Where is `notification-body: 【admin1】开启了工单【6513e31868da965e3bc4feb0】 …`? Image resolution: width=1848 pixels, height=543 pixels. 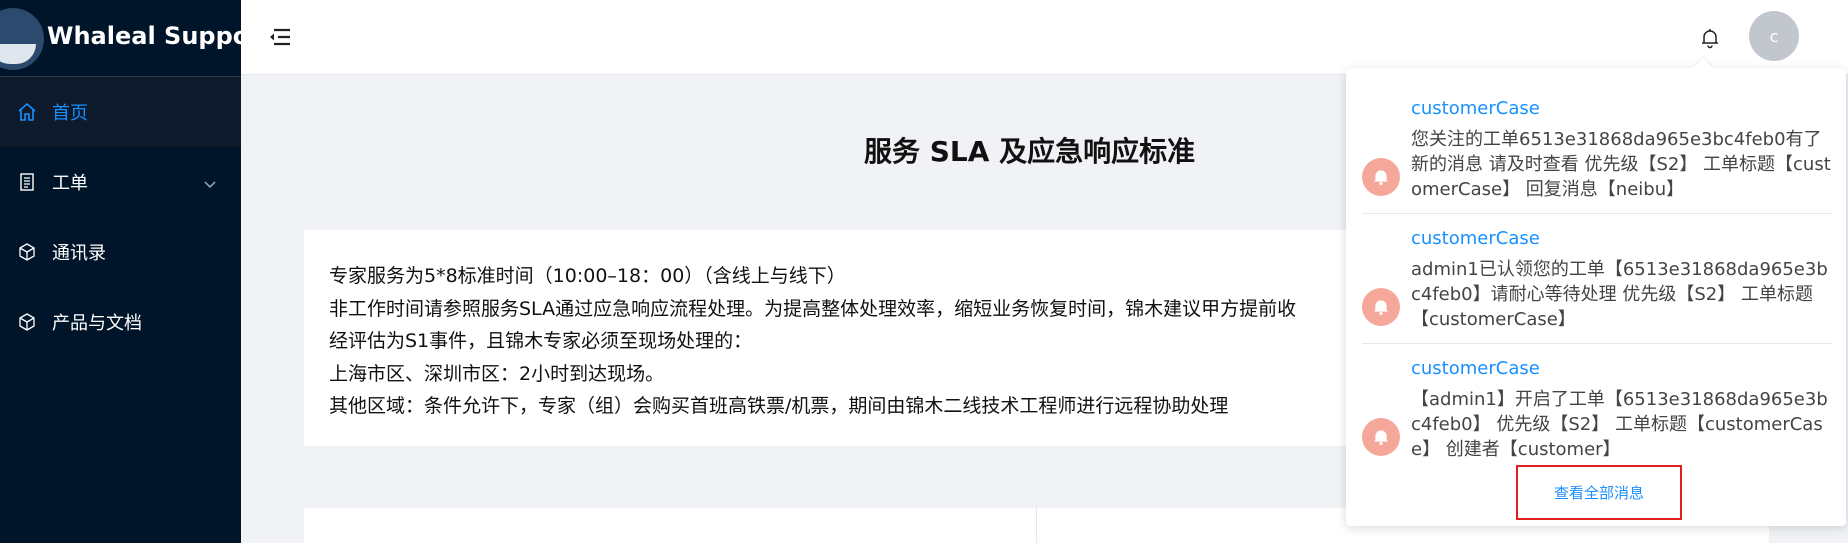
notification-body: 【admin1】开启了工单【6513e31868da965e3bc4feb0】 … is located at coordinates (1619, 424).